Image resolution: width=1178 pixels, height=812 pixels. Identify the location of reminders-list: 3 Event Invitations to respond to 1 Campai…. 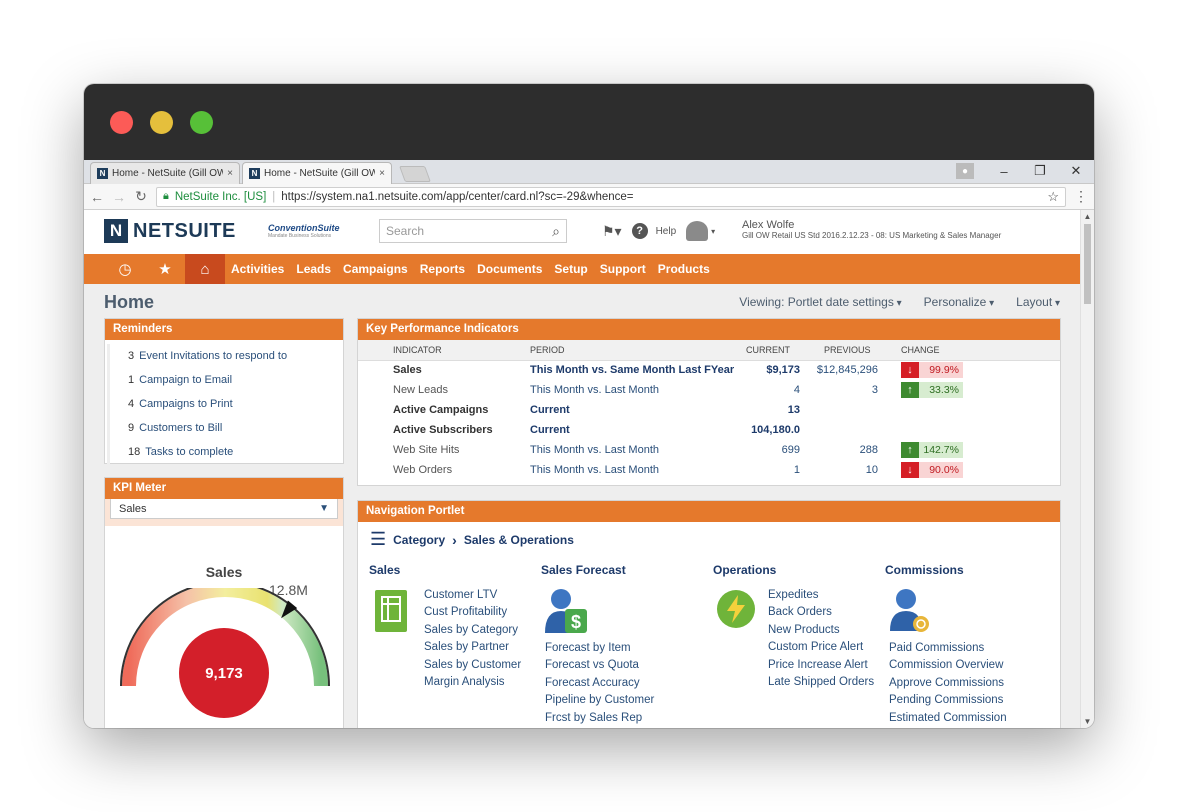
(224, 402).